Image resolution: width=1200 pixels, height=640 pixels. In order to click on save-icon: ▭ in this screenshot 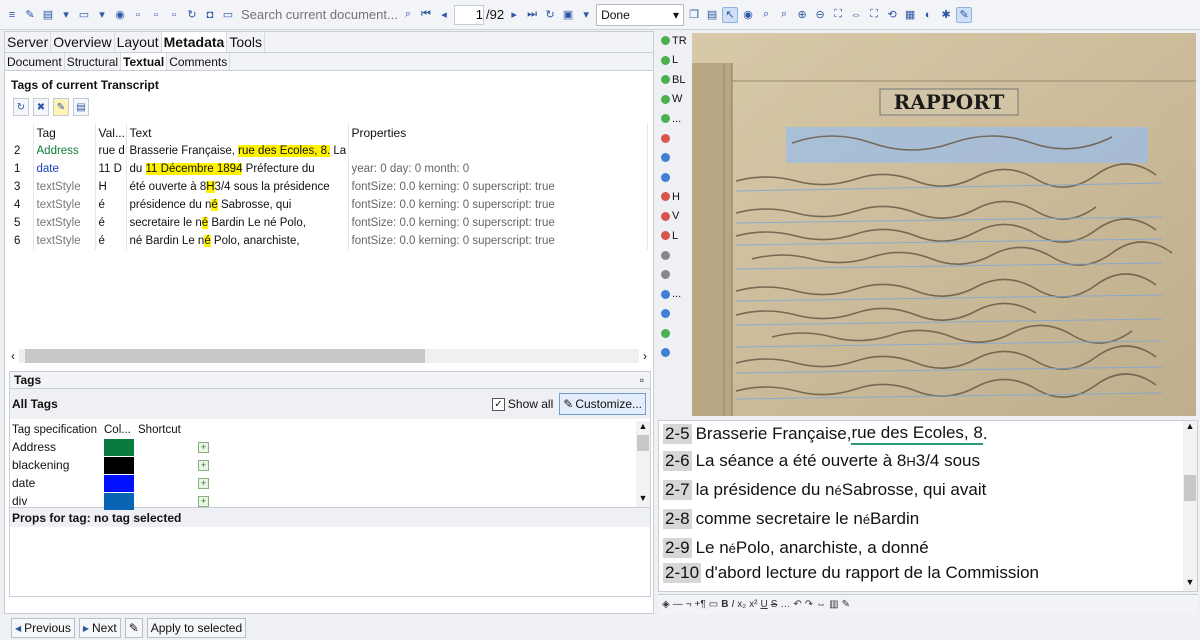, I will do `click(84, 15)`.